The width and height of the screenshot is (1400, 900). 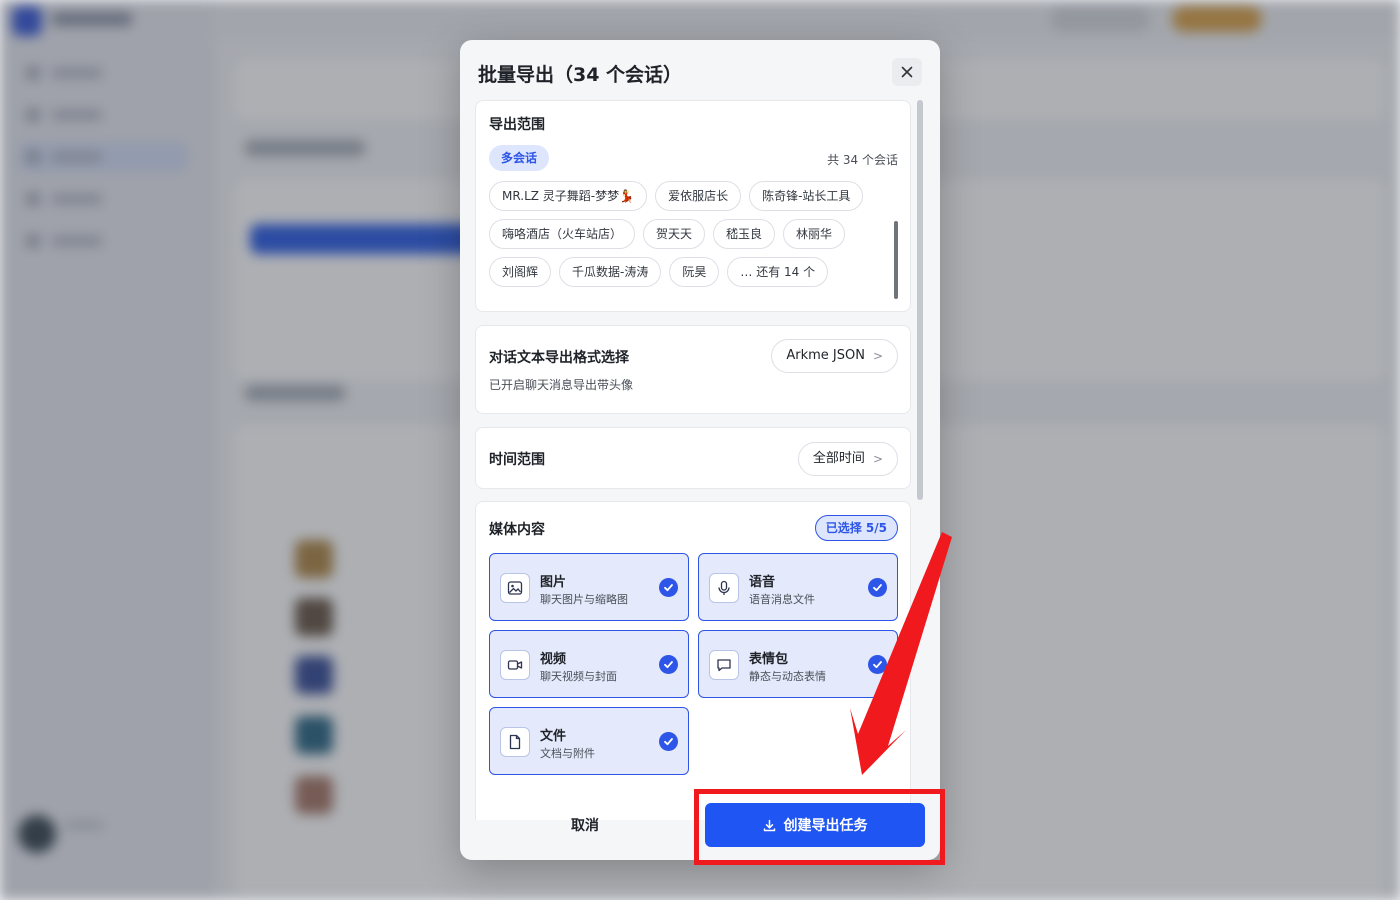 I want to click on annotation-arrow, so click(x=901, y=653).